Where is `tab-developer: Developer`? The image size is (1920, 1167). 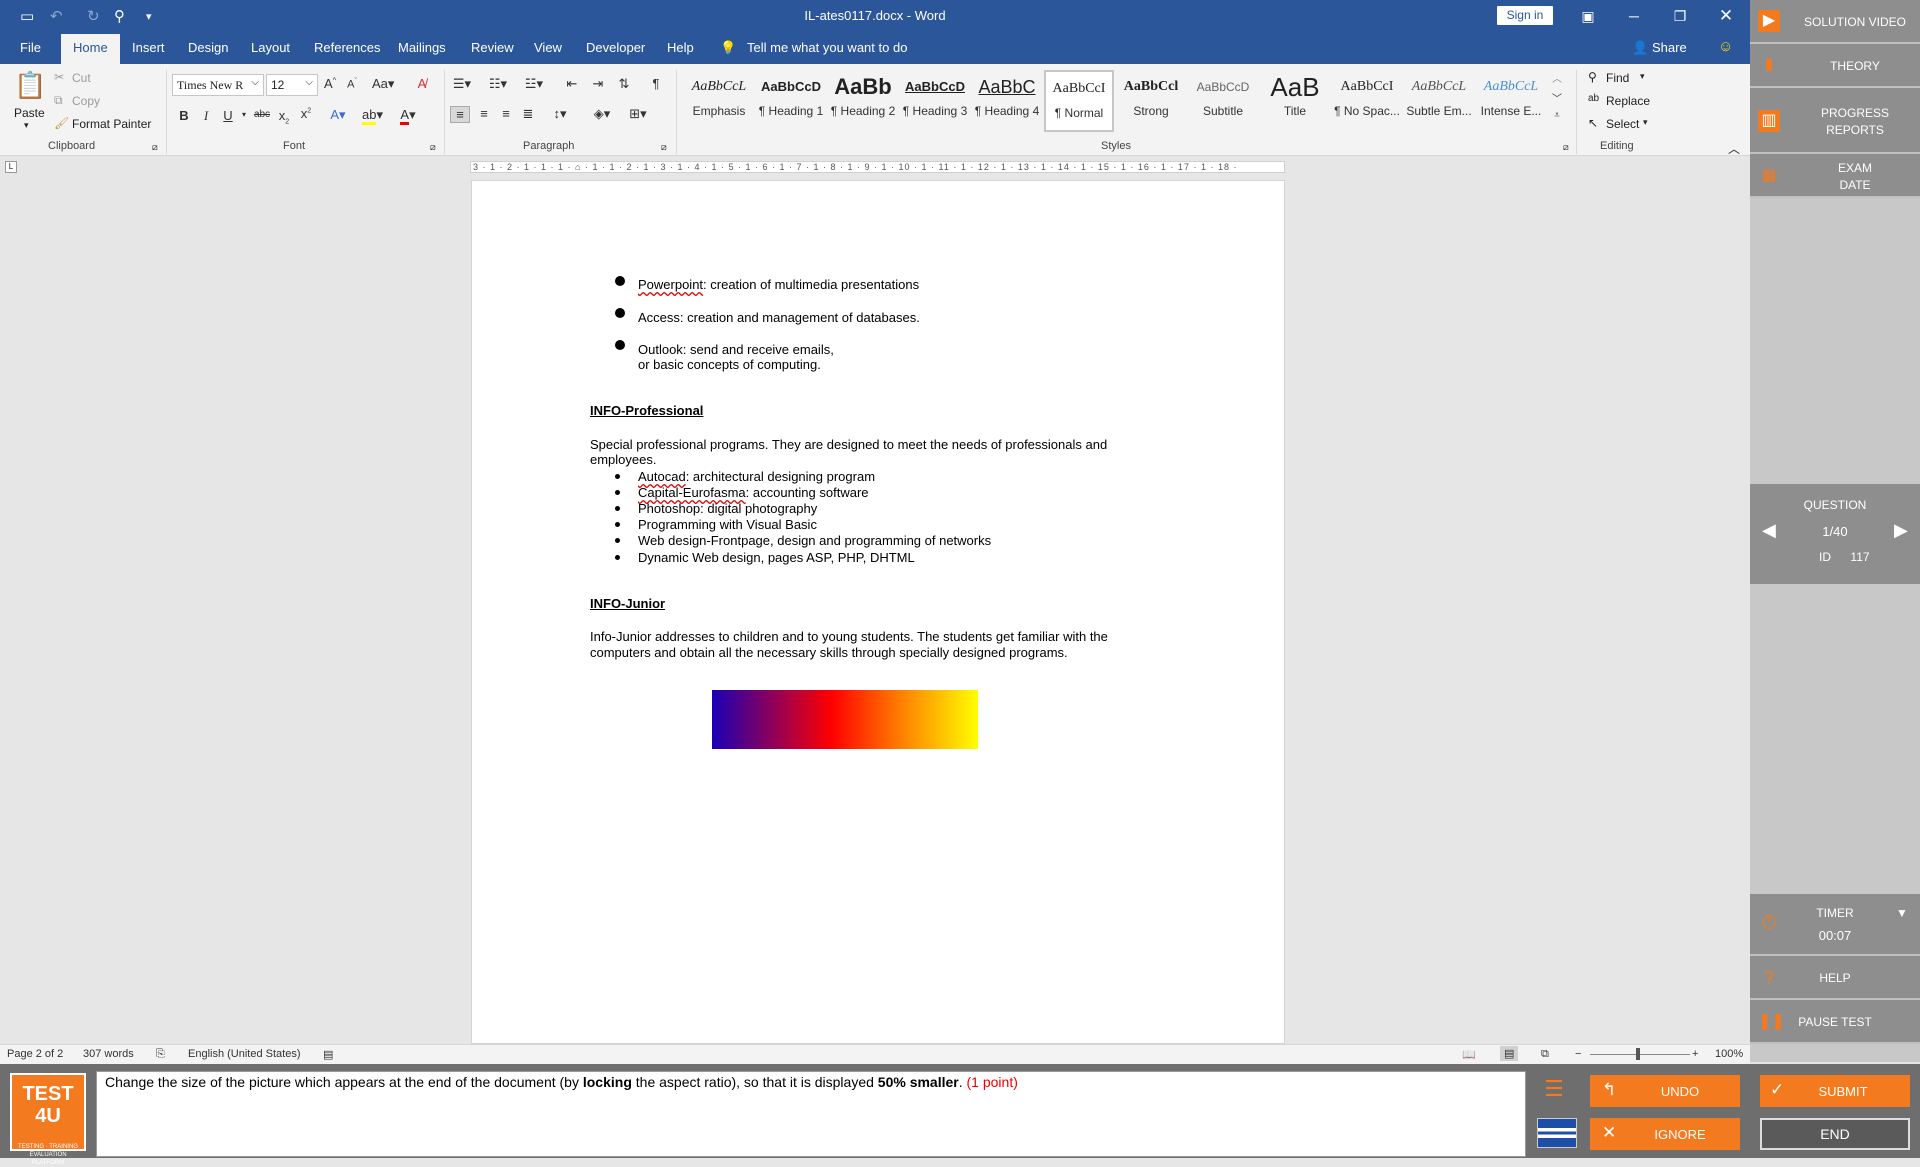 tab-developer: Developer is located at coordinates (615, 47).